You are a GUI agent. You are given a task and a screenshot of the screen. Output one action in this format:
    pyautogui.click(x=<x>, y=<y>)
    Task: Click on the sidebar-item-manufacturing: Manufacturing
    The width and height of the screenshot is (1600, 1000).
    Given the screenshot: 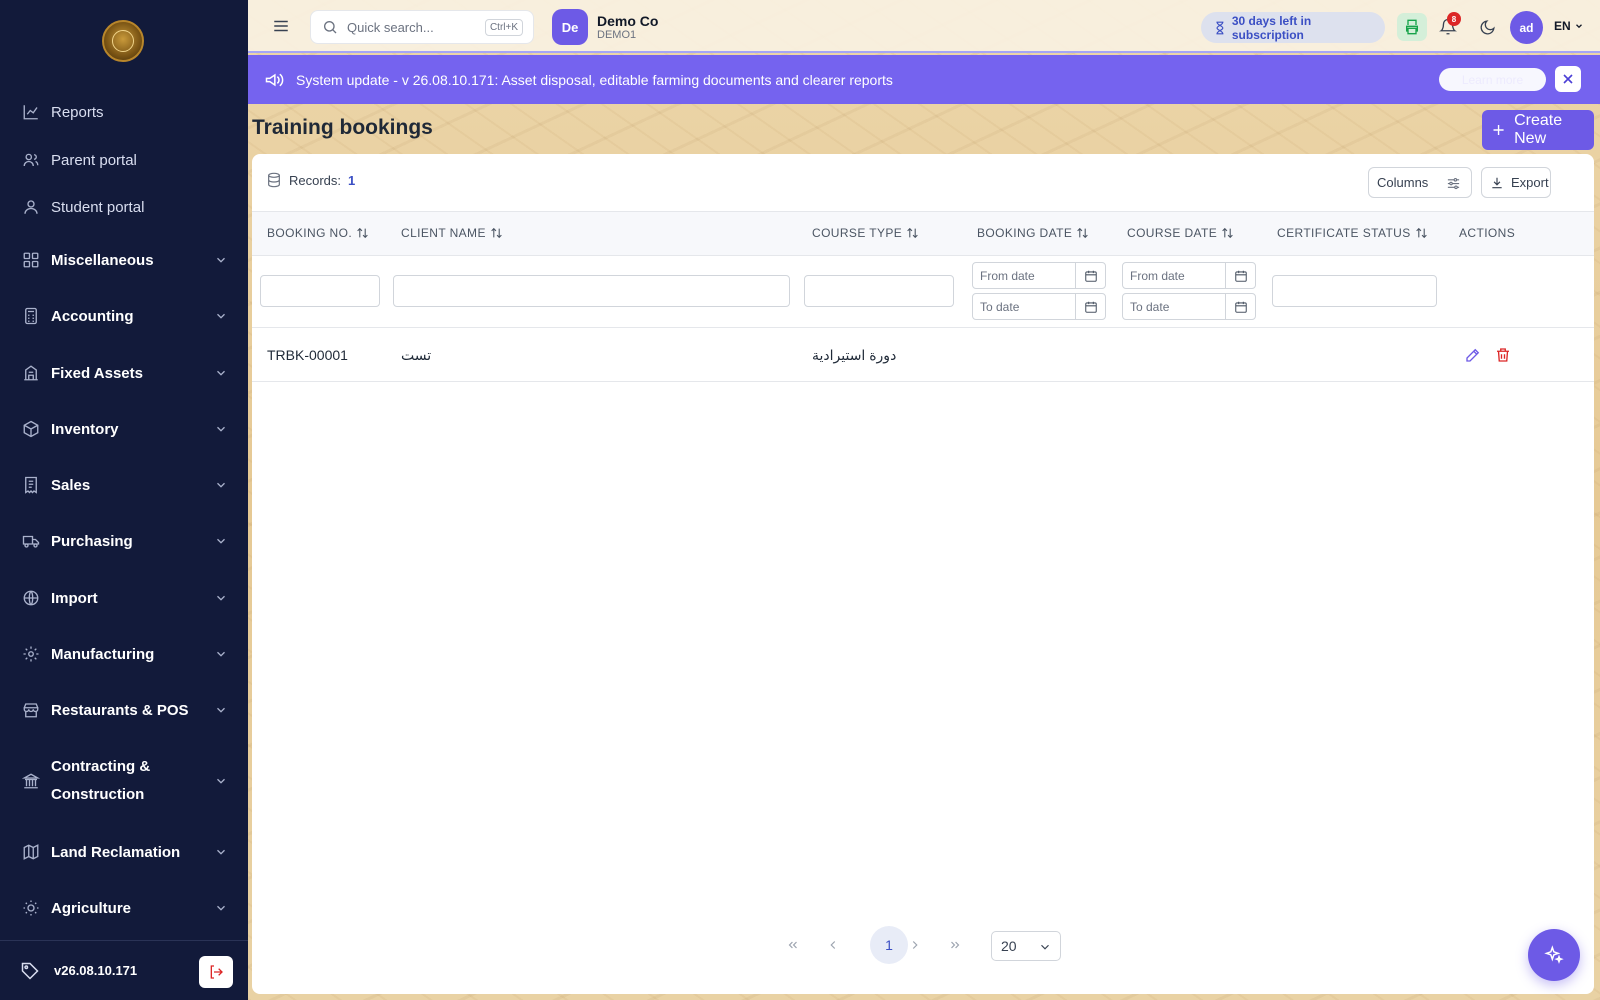 What is the action you would take?
    pyautogui.click(x=124, y=654)
    